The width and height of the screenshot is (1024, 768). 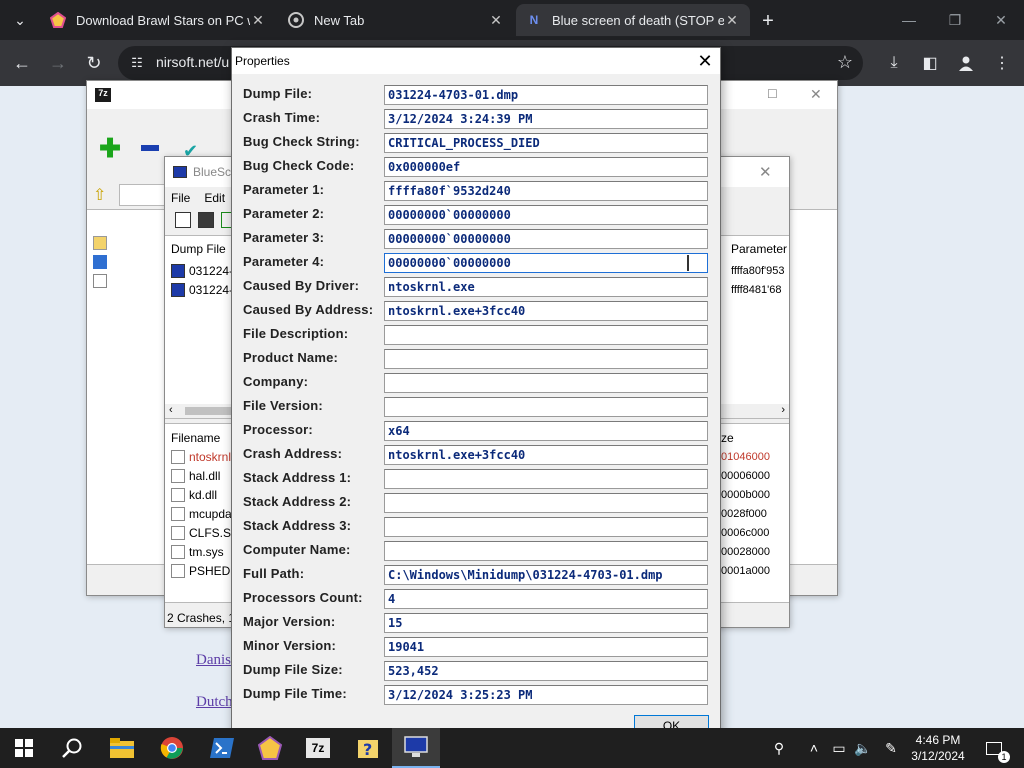 I want to click on field-label: Full Path:, so click(x=274, y=573).